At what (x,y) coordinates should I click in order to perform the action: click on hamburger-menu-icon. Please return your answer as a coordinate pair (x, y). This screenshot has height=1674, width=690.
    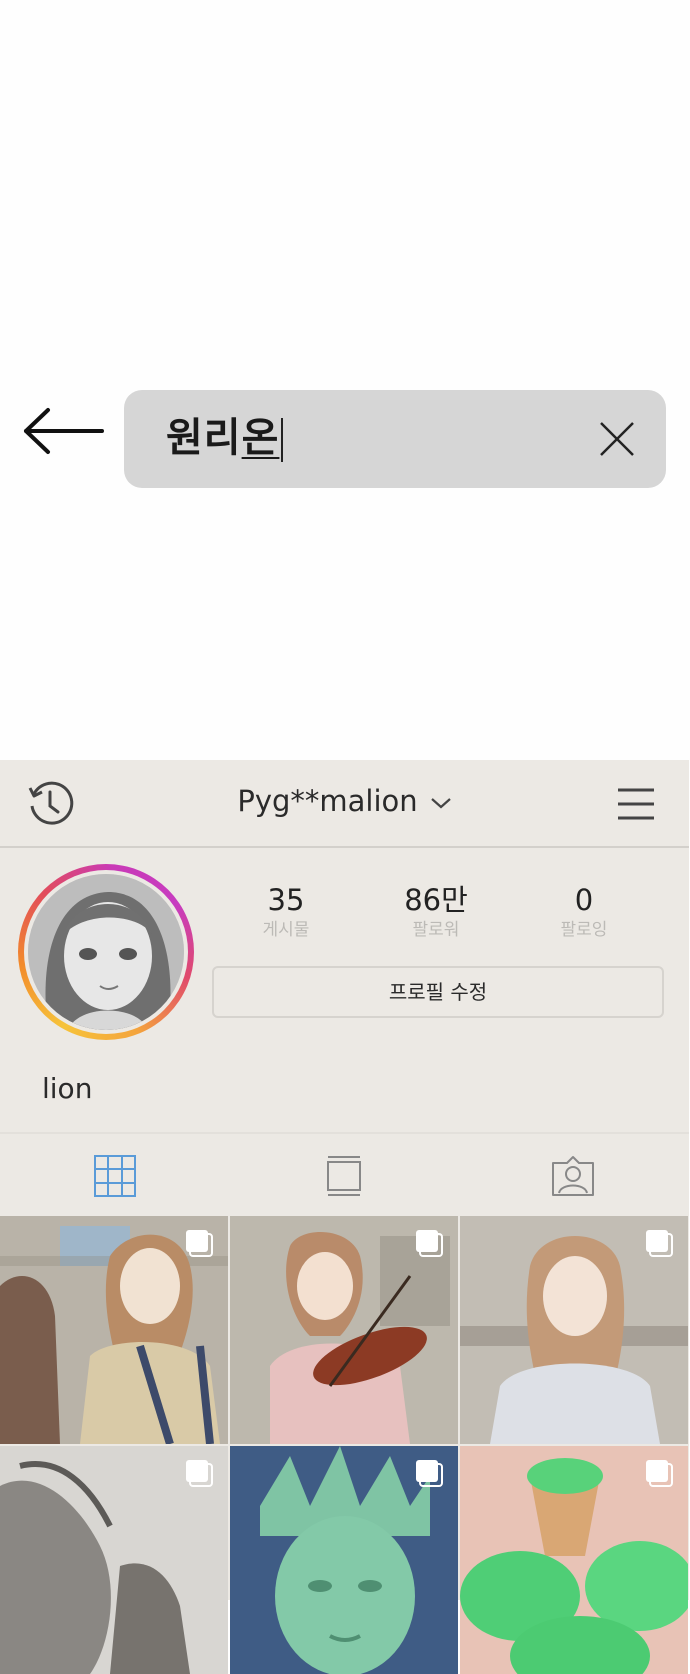
    Looking at the image, I should click on (636, 804).